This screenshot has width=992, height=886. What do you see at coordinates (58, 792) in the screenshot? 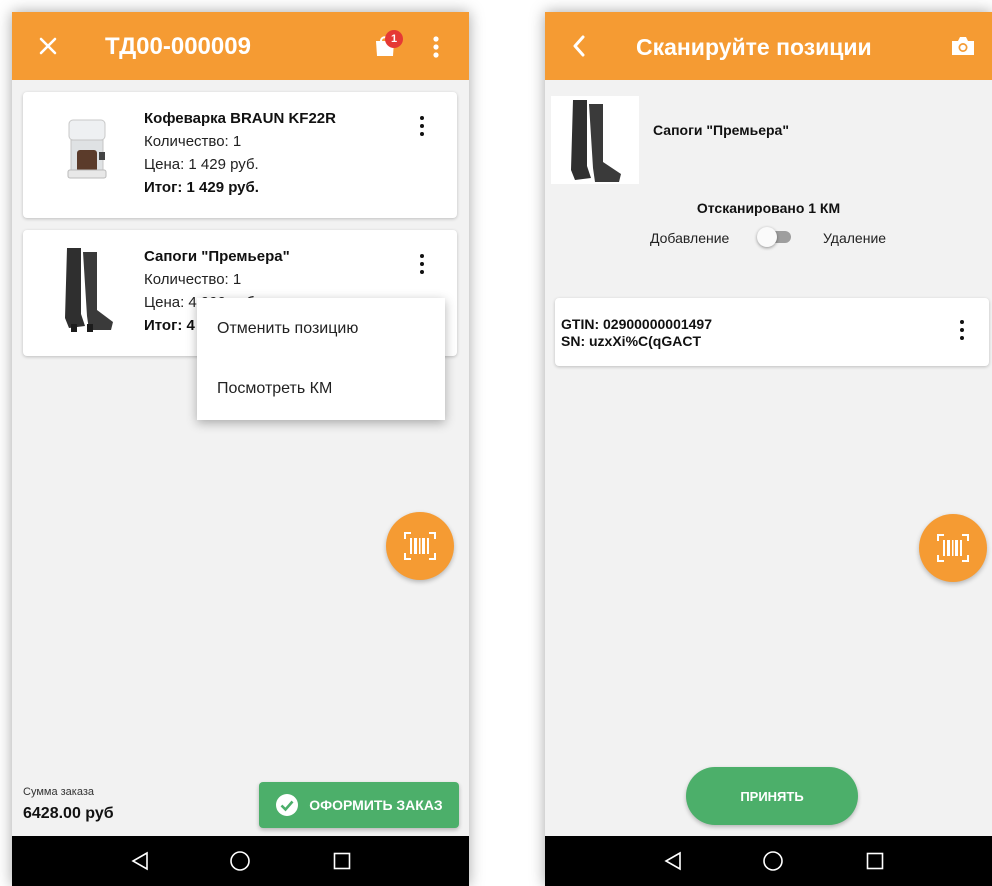
I see `order-sum-label: Сумма заказа` at bounding box center [58, 792].